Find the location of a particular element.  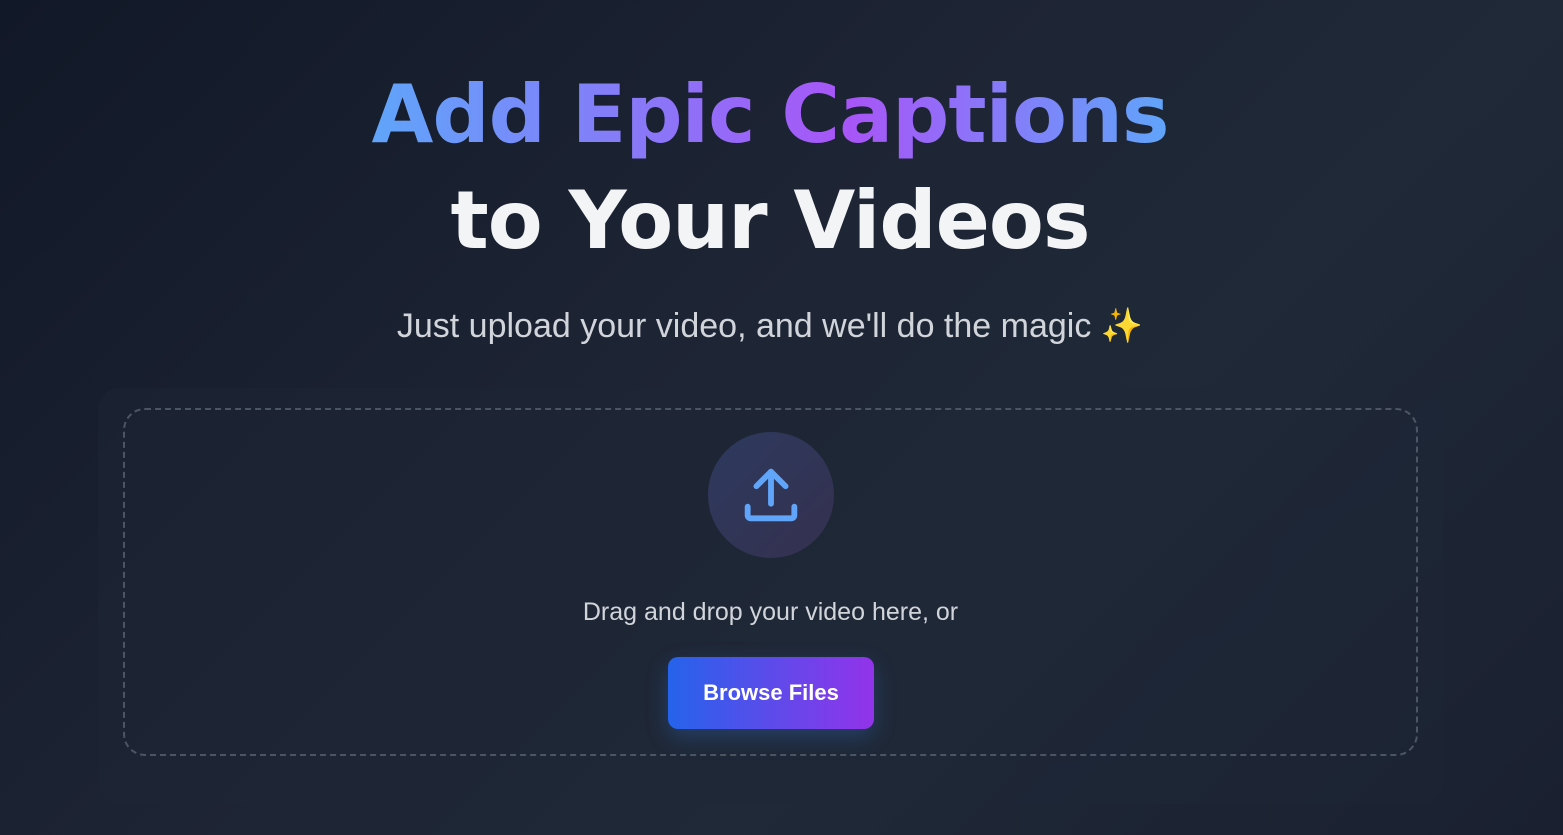

dropzone-instruction: Drag and drop your video here, or is located at coordinates (770, 612).